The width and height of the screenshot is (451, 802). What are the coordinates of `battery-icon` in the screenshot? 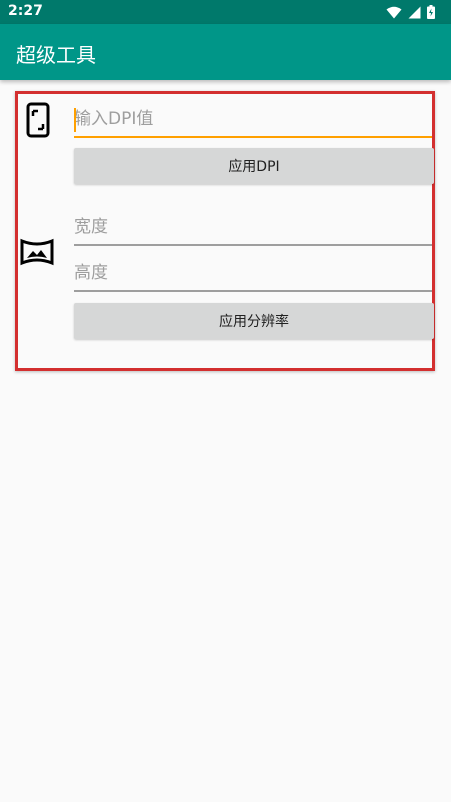 It's located at (431, 12).